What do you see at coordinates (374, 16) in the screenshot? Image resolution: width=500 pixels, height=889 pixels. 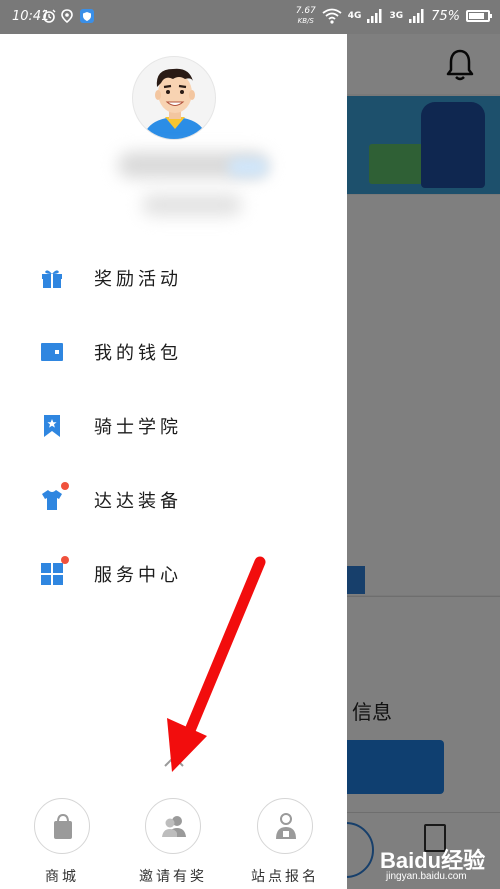 I see `signal-icon` at bounding box center [374, 16].